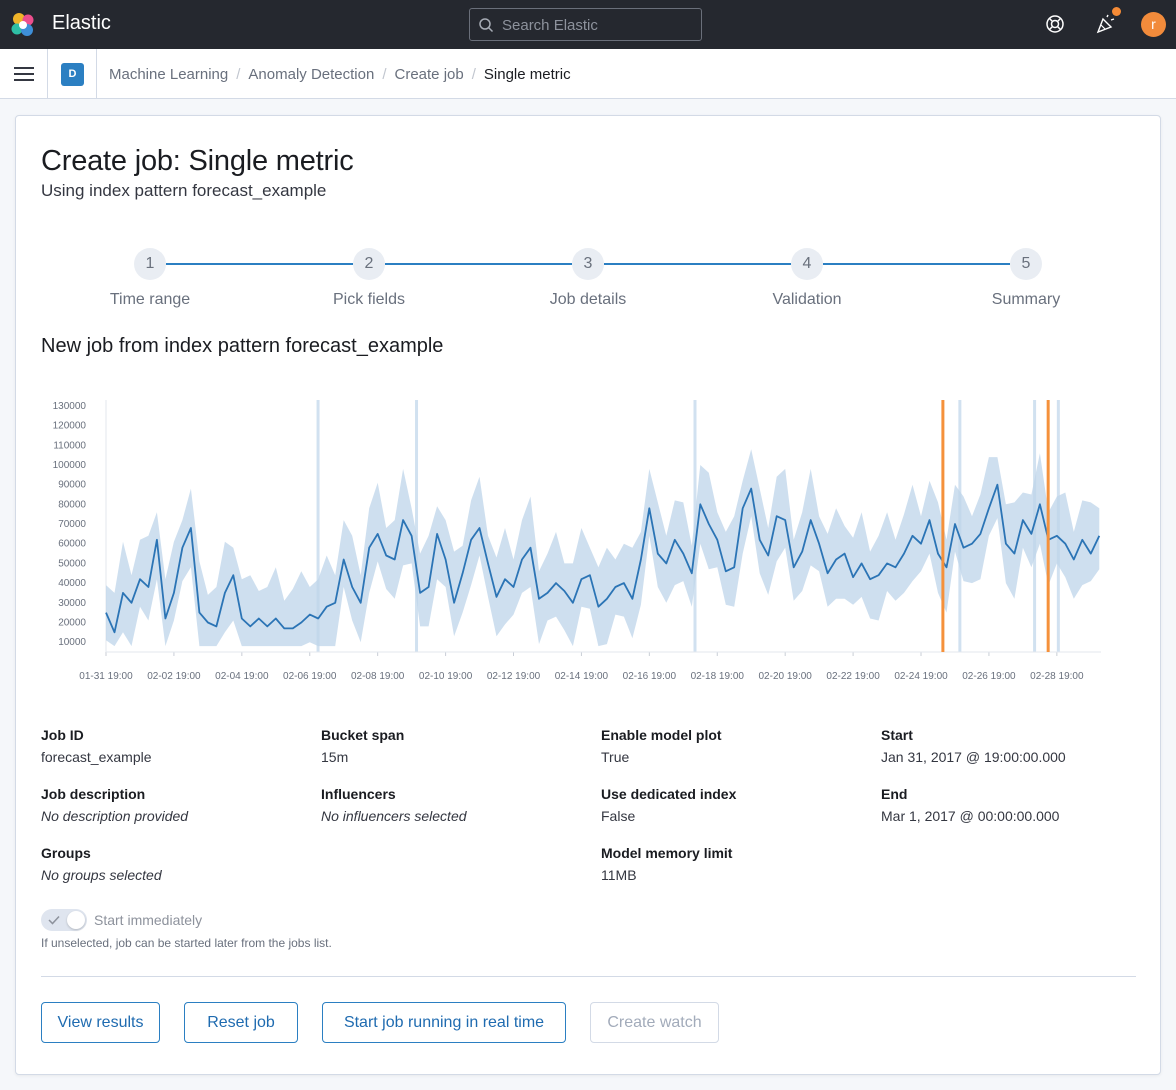 The height and width of the screenshot is (1090, 1176). Describe the element at coordinates (394, 816) in the screenshot. I see `influencers-value: No influencers selected` at that location.